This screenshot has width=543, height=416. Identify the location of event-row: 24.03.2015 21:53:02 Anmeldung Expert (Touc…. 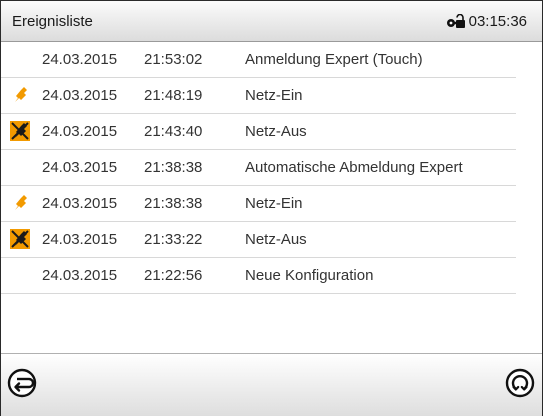
(258, 60).